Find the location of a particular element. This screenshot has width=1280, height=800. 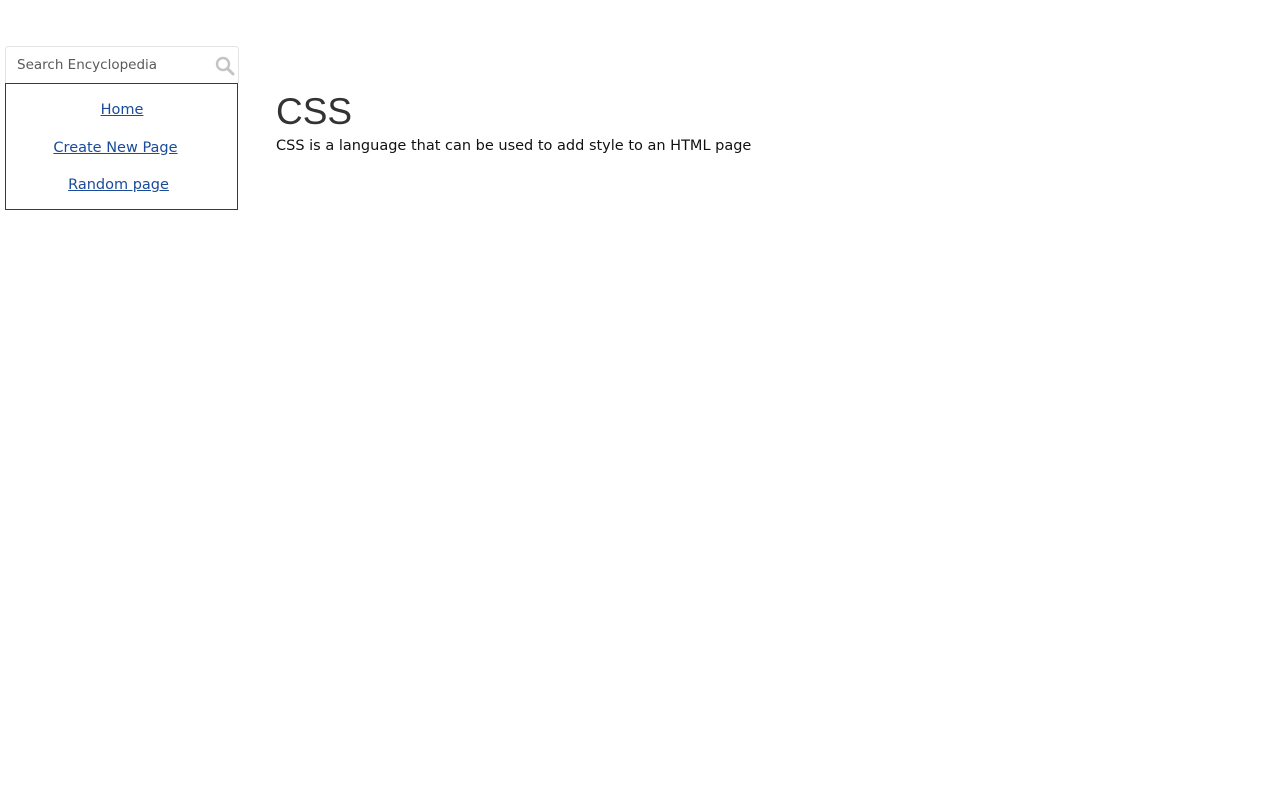

search-box is located at coordinates (122, 64).